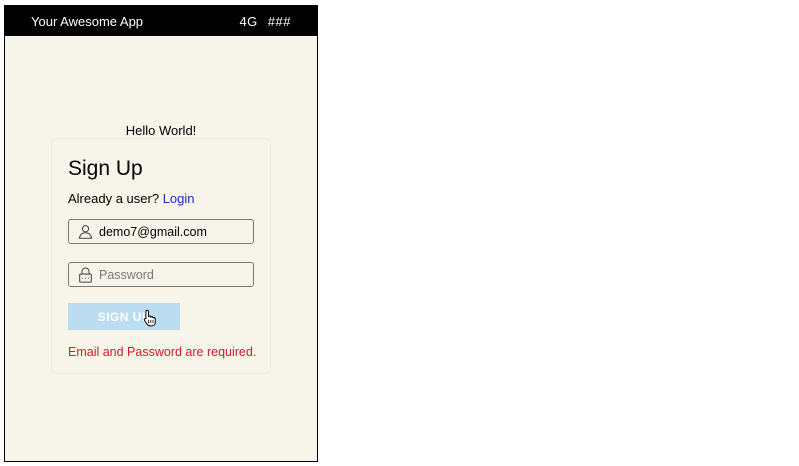 The image size is (799, 466). I want to click on email-field, so click(174, 231).